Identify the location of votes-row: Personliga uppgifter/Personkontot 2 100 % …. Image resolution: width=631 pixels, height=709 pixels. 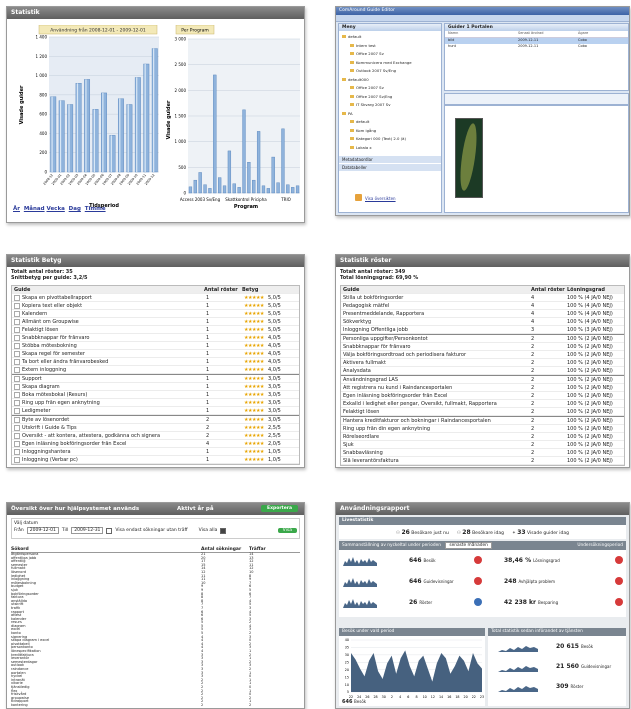
(482, 338).